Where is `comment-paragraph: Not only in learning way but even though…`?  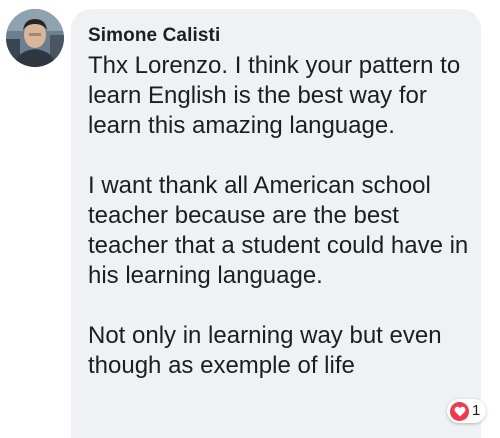 comment-paragraph: Not only in learning way but even though… is located at coordinates (265, 350).